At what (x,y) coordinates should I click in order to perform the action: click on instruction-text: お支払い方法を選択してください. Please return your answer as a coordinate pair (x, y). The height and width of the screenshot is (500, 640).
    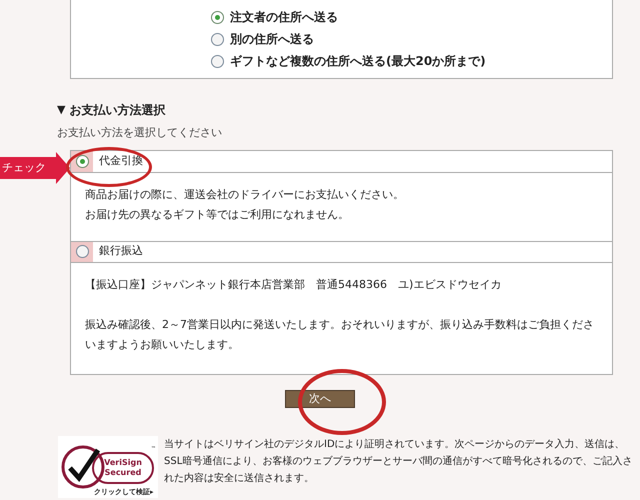
    Looking at the image, I should click on (140, 133).